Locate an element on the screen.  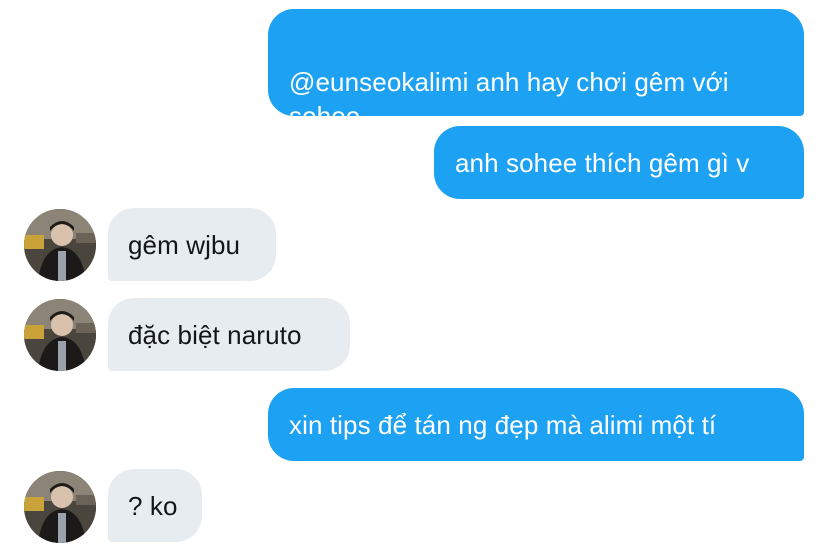
outgoing-message-bubble: xin tips để tán ng đẹp mà alimi một tí is located at coordinates (536, 424).